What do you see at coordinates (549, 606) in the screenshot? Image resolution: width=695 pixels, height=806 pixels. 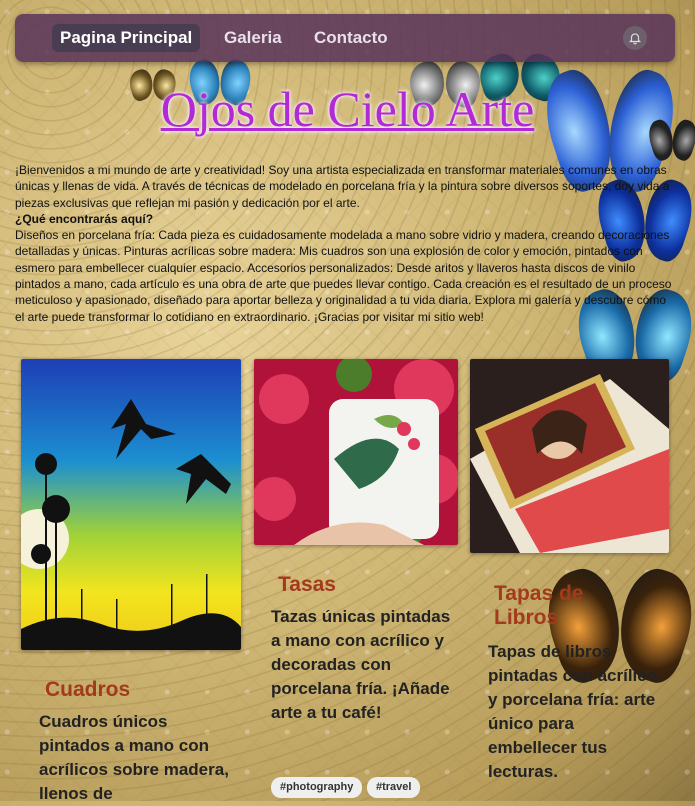 I see `card-title-tapas: Tapas de Libros` at bounding box center [549, 606].